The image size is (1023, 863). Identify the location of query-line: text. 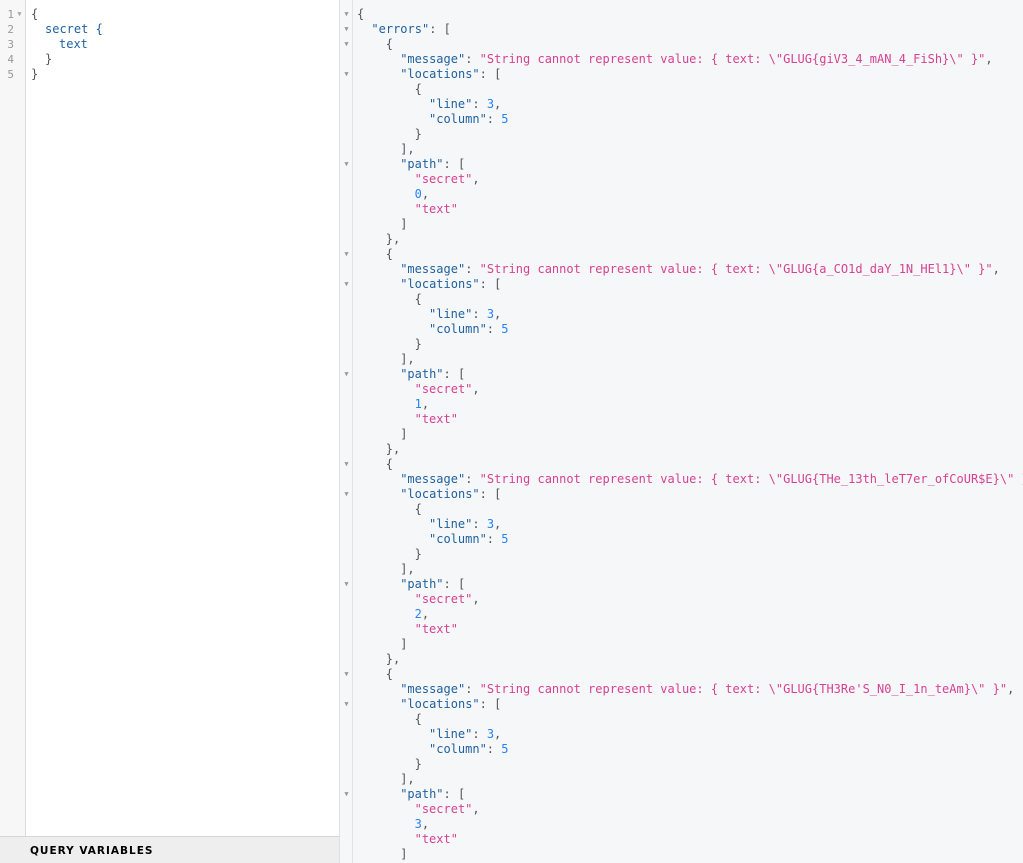
(73, 44).